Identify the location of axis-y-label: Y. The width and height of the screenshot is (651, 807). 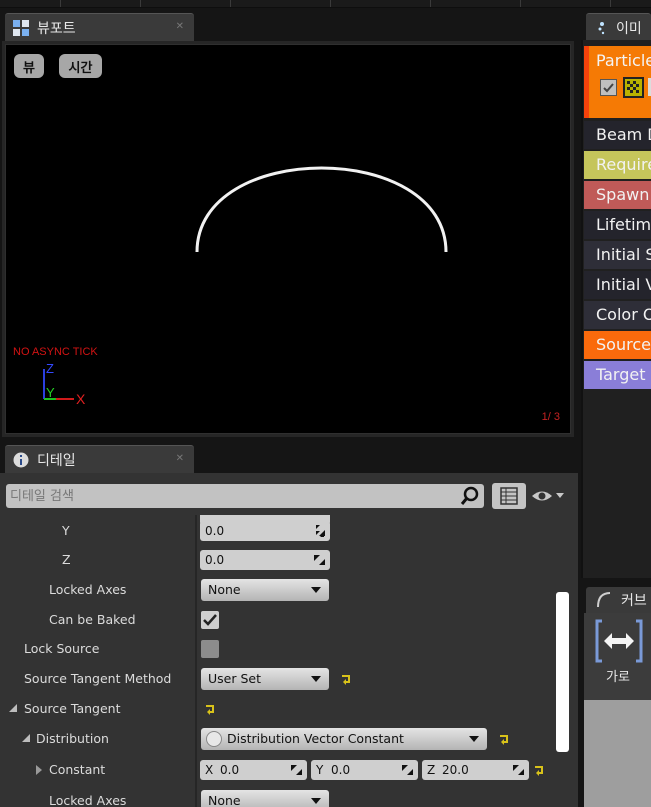
(50, 392).